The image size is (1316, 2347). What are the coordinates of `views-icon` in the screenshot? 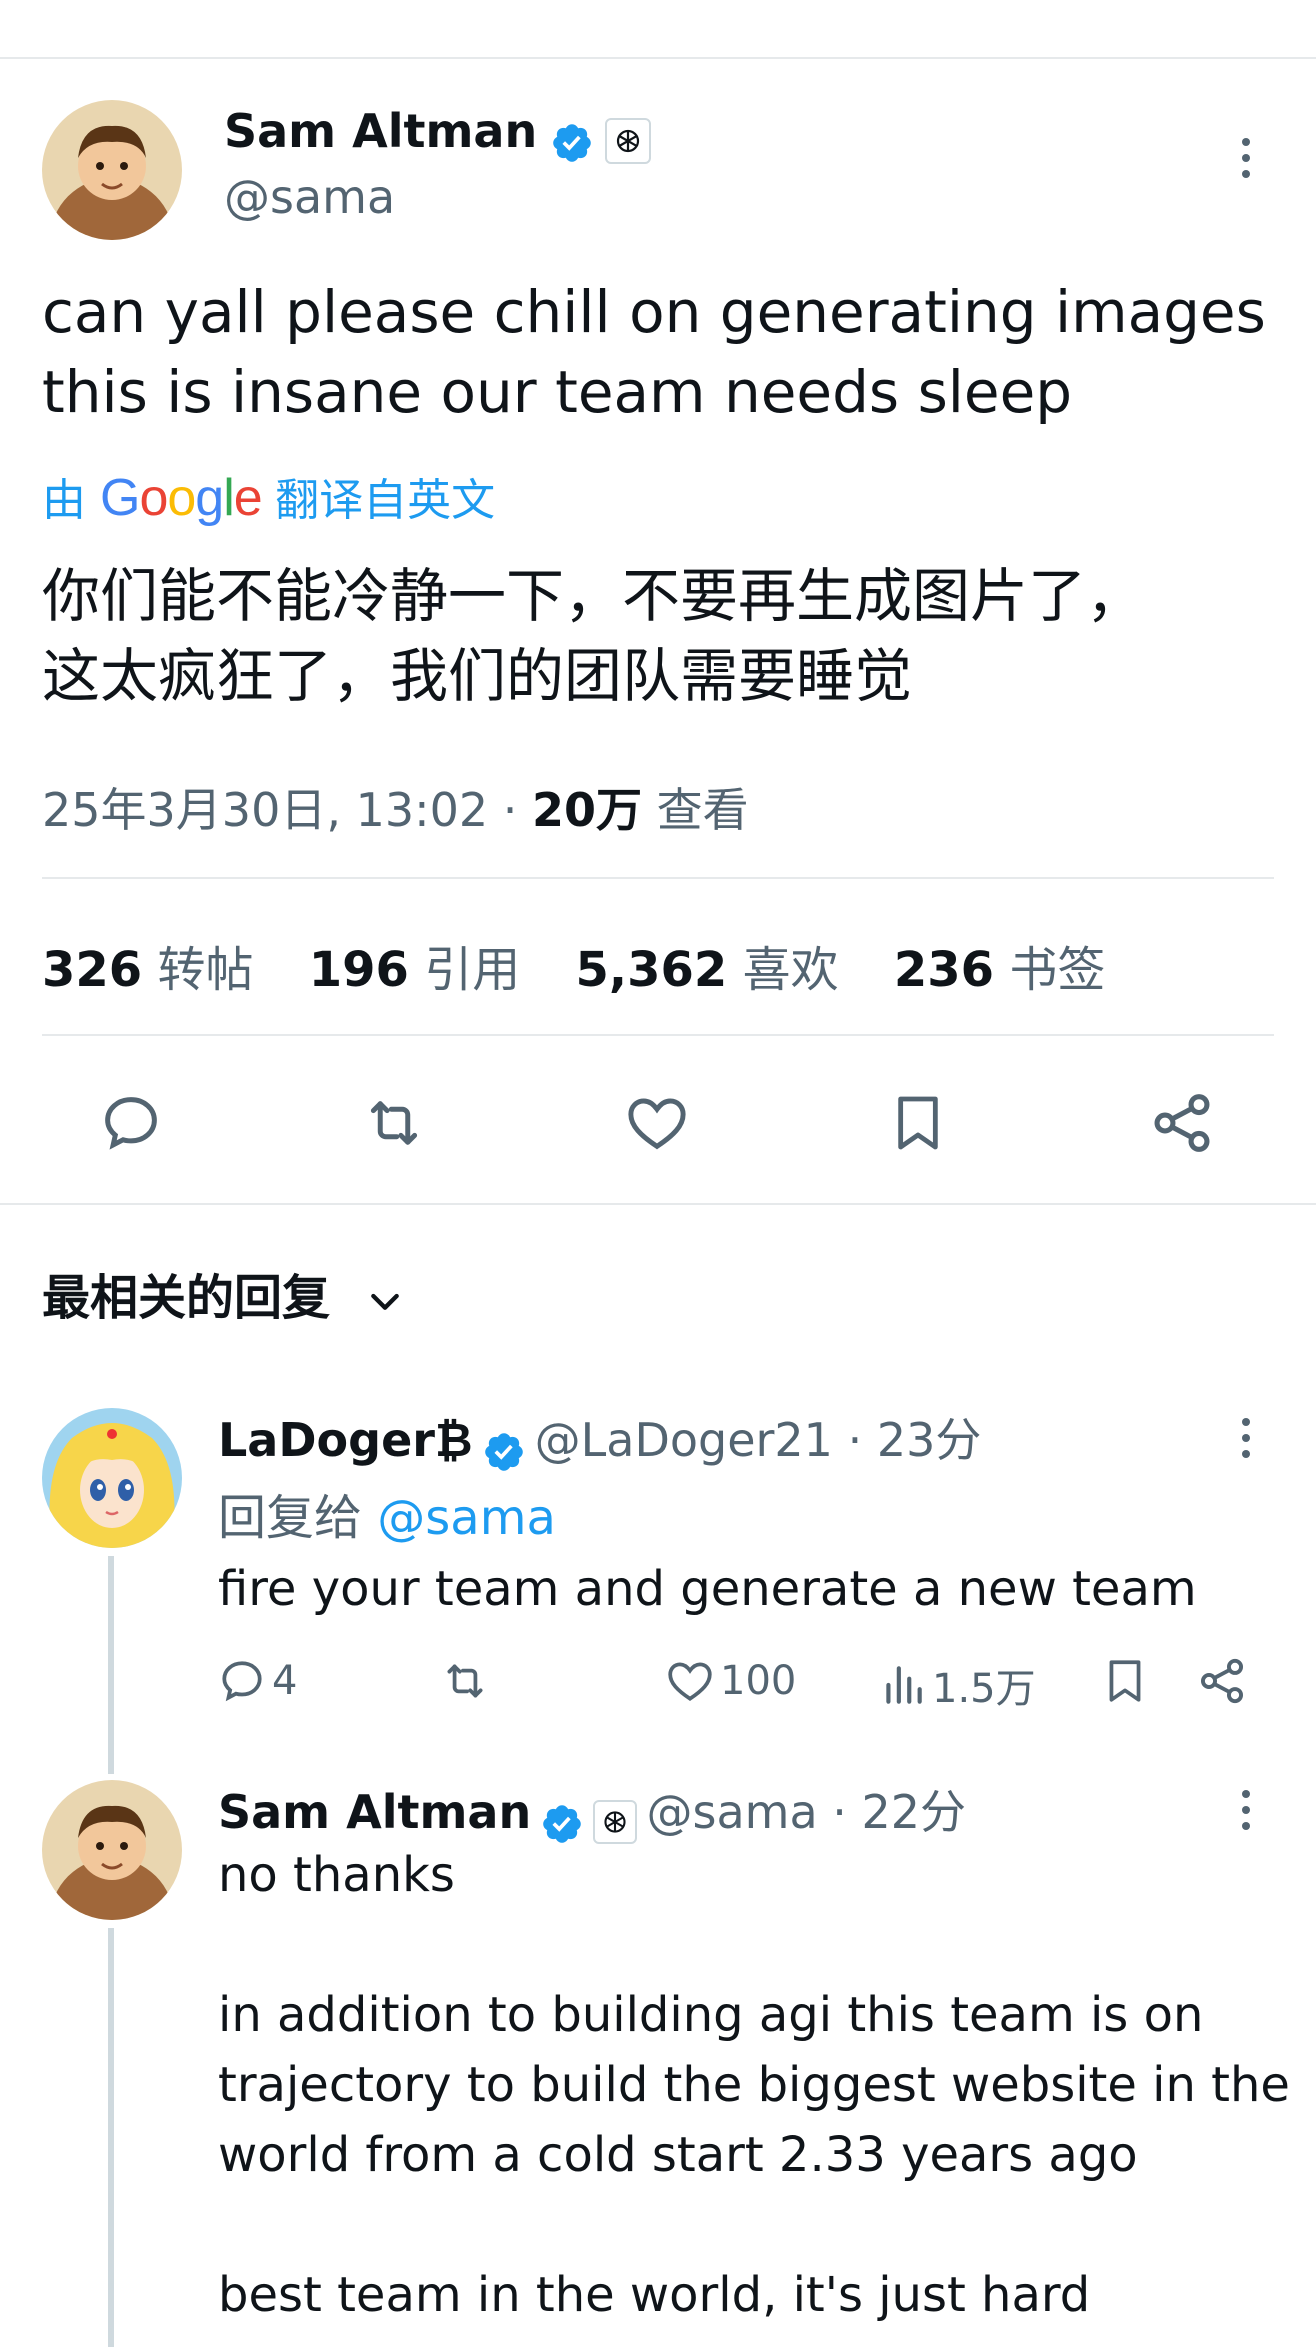 It's located at (904, 1685).